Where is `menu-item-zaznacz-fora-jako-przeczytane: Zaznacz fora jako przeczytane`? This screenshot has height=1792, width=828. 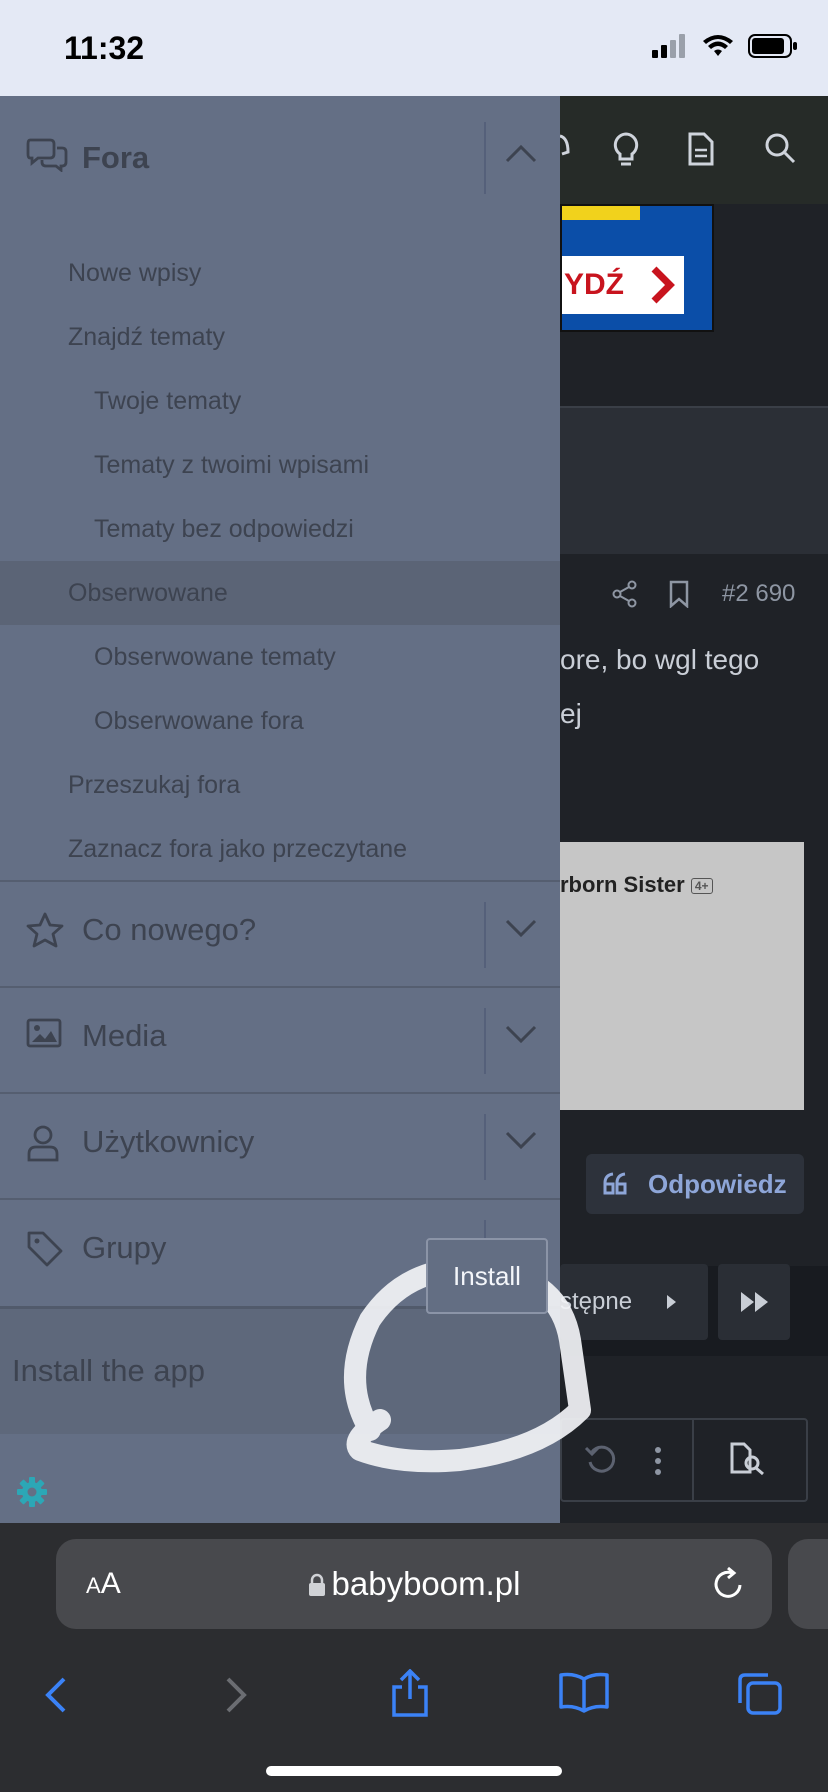 menu-item-zaznacz-fora-jako-przeczytane: Zaznacz fora jako przeczytane is located at coordinates (280, 849).